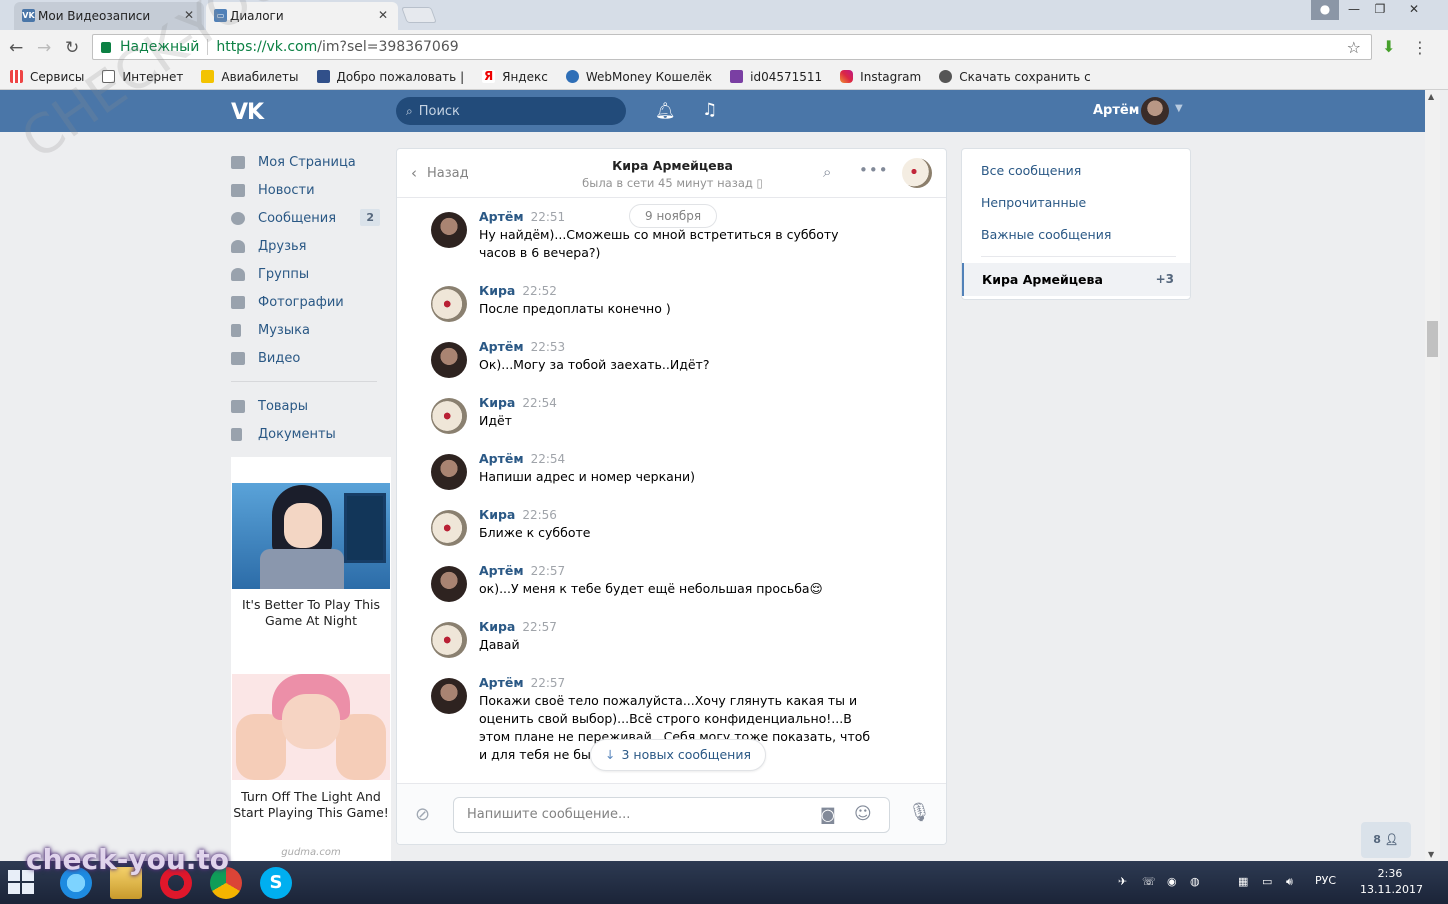 This screenshot has width=1448, height=904. What do you see at coordinates (776, 77) in the screenshot?
I see `bookmark-id: id04571511` at bounding box center [776, 77].